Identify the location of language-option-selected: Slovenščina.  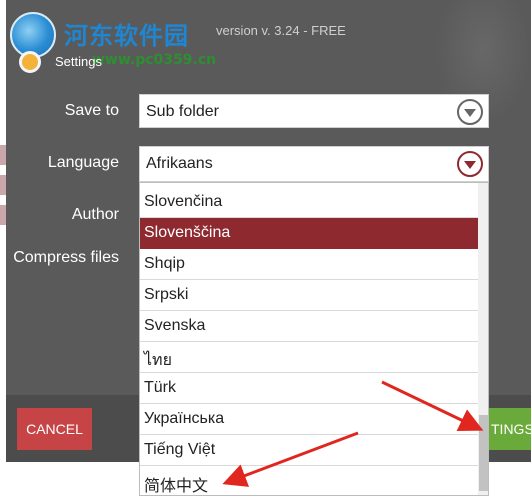
(309, 233).